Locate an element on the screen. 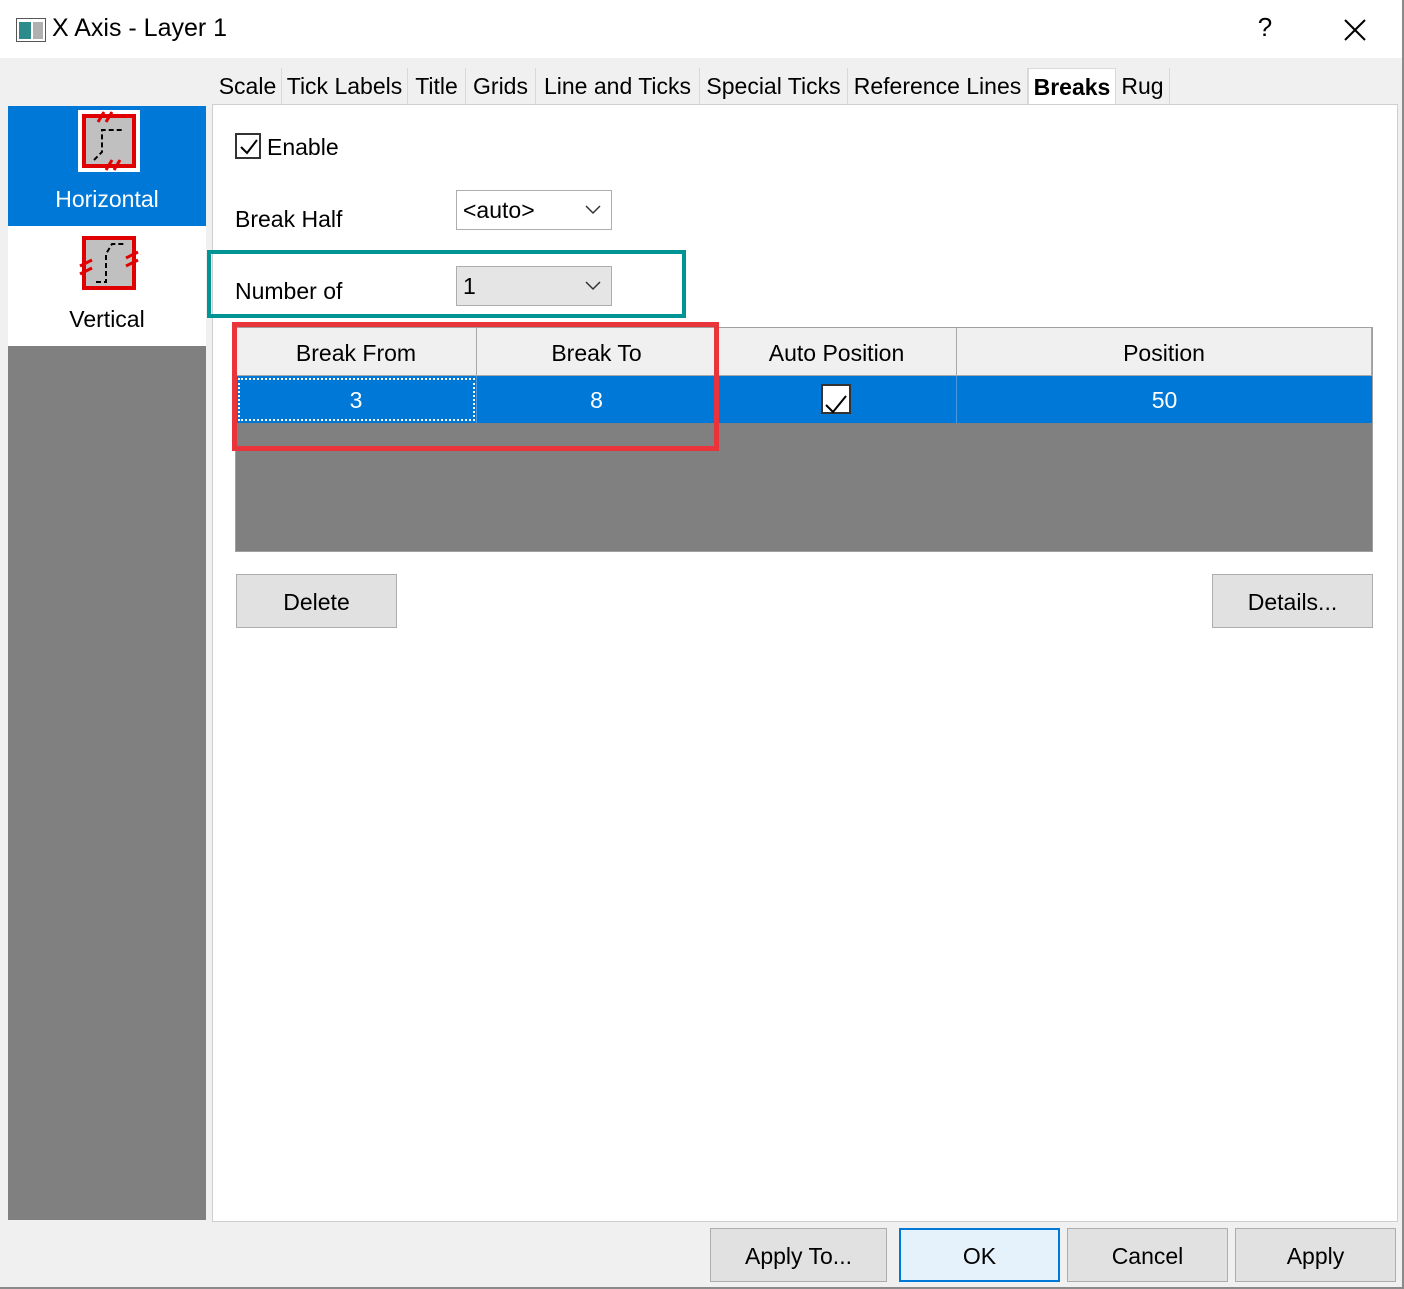  title-bar: X Axis - Layer 1 ? is located at coordinates (702, 29).